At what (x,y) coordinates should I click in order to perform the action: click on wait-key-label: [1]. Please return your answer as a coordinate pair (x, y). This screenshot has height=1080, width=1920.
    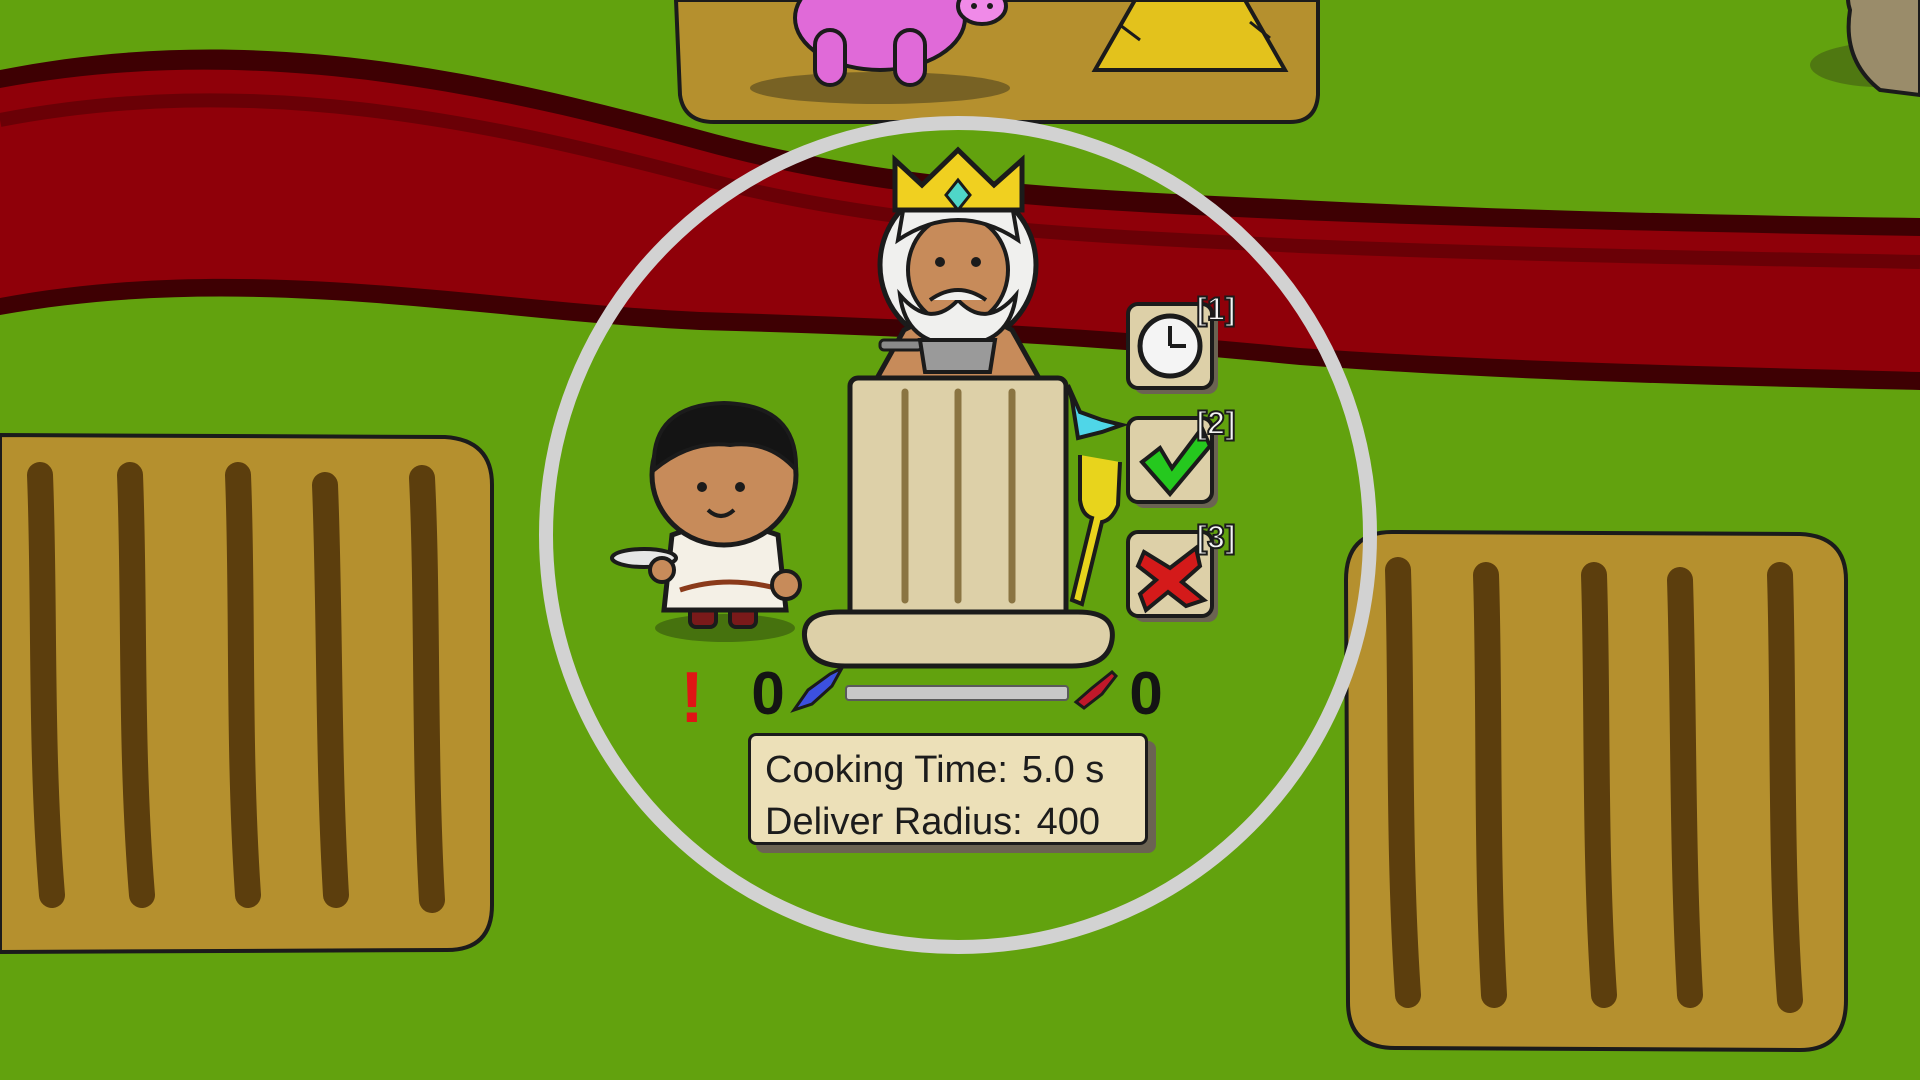
    Looking at the image, I should click on (1215, 309).